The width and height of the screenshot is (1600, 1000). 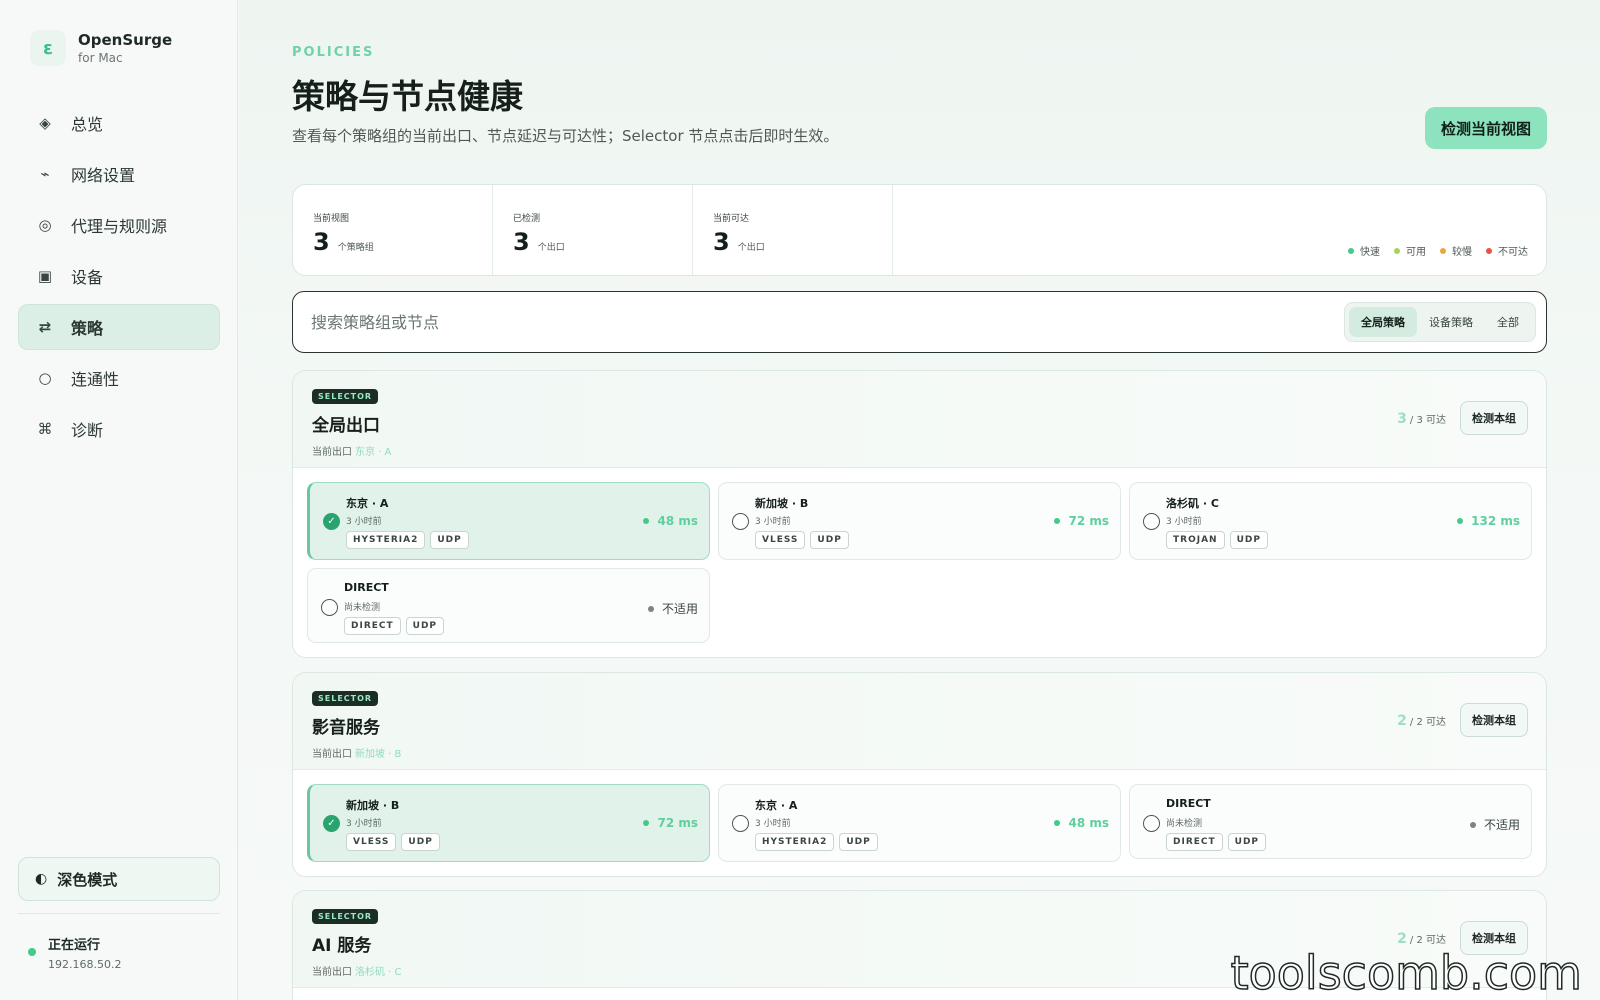 What do you see at coordinates (1513, 252) in the screenshot?
I see `legend-label: 不可达` at bounding box center [1513, 252].